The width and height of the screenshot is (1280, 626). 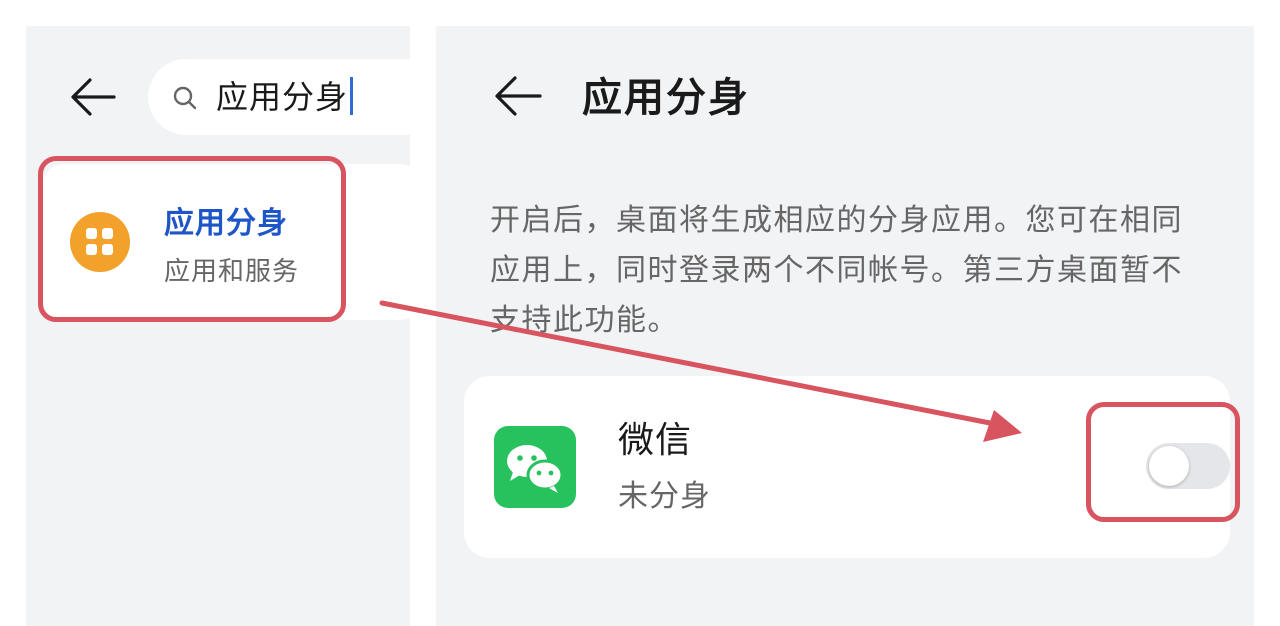 What do you see at coordinates (700, 371) in the screenshot?
I see `annotation-arrow` at bounding box center [700, 371].